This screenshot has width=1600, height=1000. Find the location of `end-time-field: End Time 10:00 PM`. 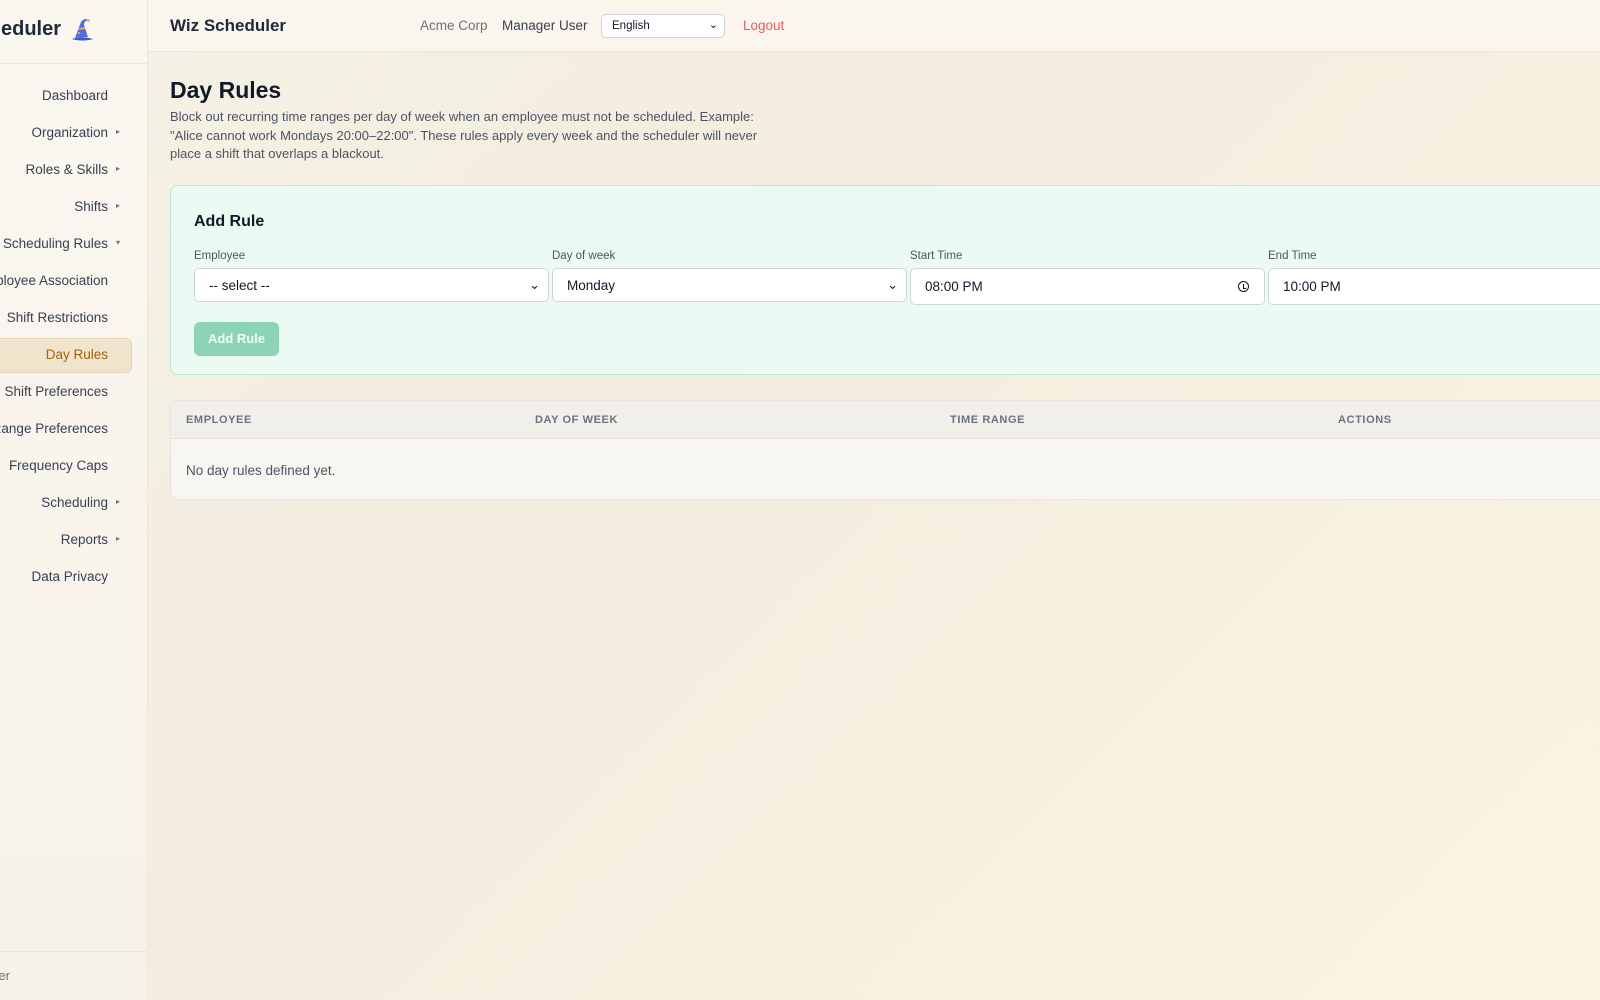

end-time-field: End Time 10:00 PM is located at coordinates (1434, 277).